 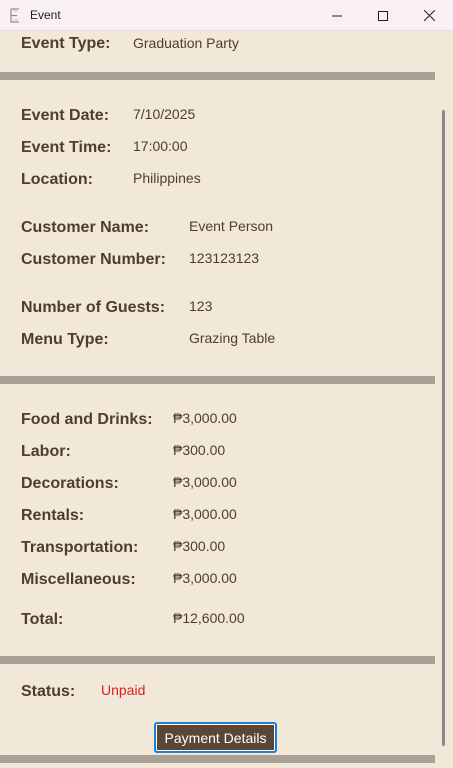 What do you see at coordinates (167, 178) in the screenshot?
I see `location-value: Philippines` at bounding box center [167, 178].